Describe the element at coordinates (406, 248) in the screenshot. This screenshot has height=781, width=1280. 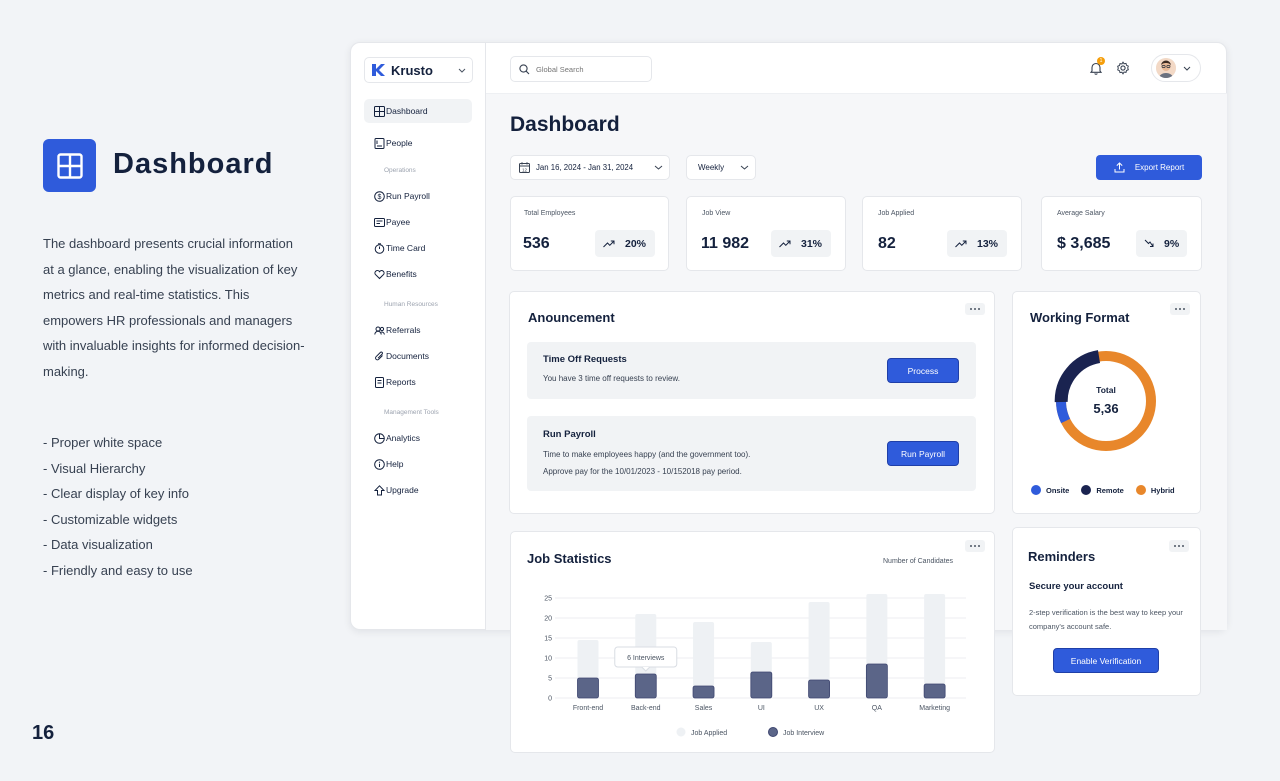
I see `sidebar-item-label: Time Card` at that location.